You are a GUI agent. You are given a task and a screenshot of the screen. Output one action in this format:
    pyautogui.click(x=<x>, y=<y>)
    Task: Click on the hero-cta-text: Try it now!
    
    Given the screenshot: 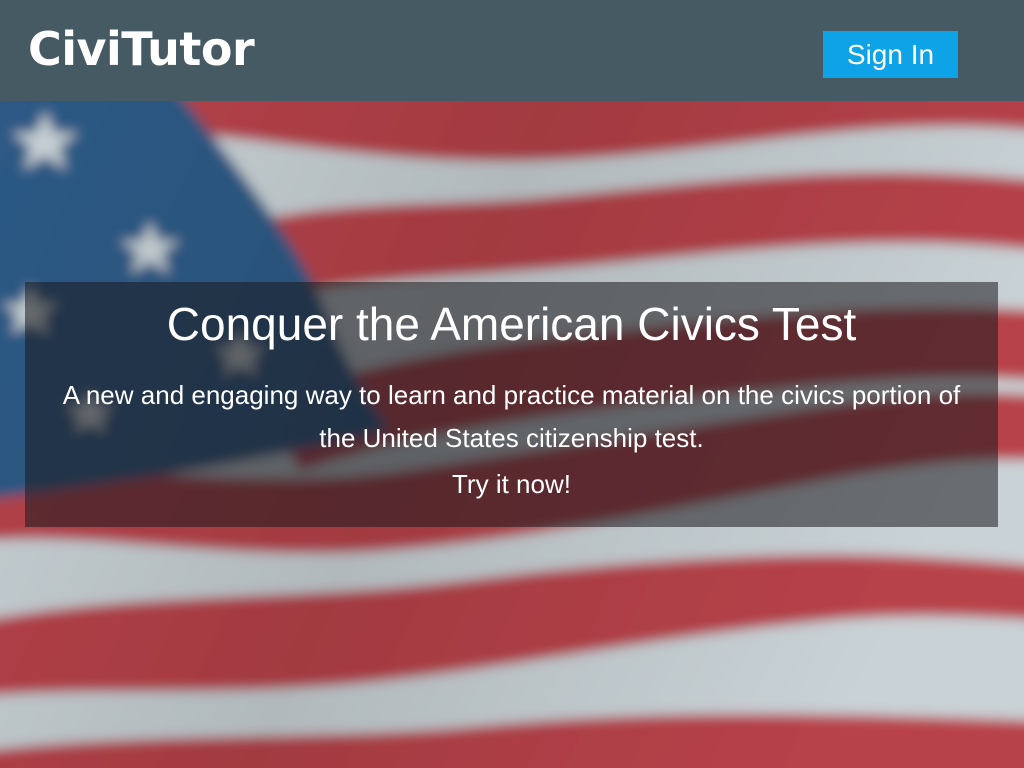 What is the action you would take?
    pyautogui.click(x=511, y=484)
    